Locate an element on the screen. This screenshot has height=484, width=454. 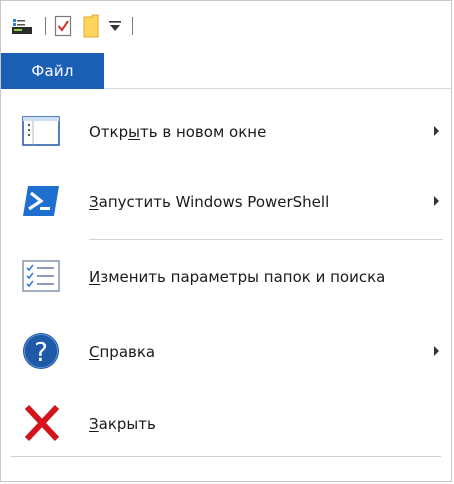
powershell-icon is located at coordinates (41, 201).